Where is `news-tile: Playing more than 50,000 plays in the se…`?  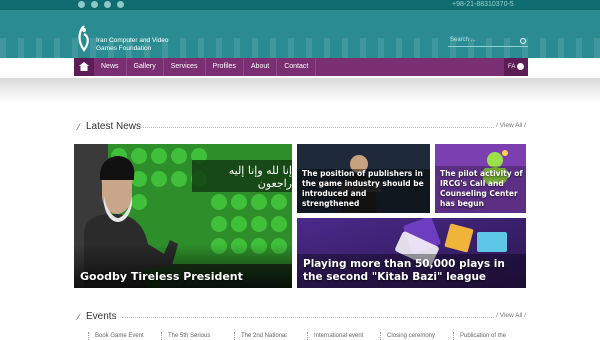 news-tile: Playing more than 50,000 plays in the se… is located at coordinates (411, 253).